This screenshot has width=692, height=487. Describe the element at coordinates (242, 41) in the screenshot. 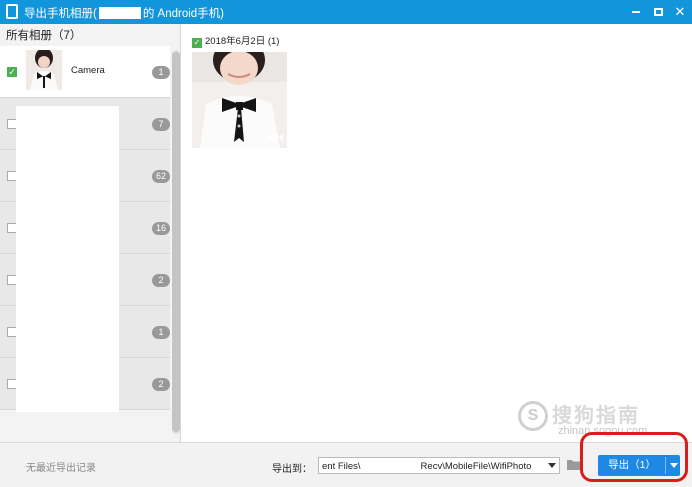

I see `date-group-label: 2018年6月2日 (1)` at that location.